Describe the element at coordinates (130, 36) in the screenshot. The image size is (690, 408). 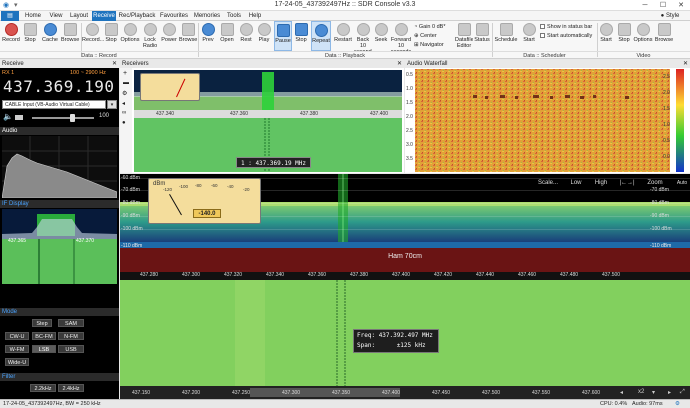
I see `options-button: Options` at that location.